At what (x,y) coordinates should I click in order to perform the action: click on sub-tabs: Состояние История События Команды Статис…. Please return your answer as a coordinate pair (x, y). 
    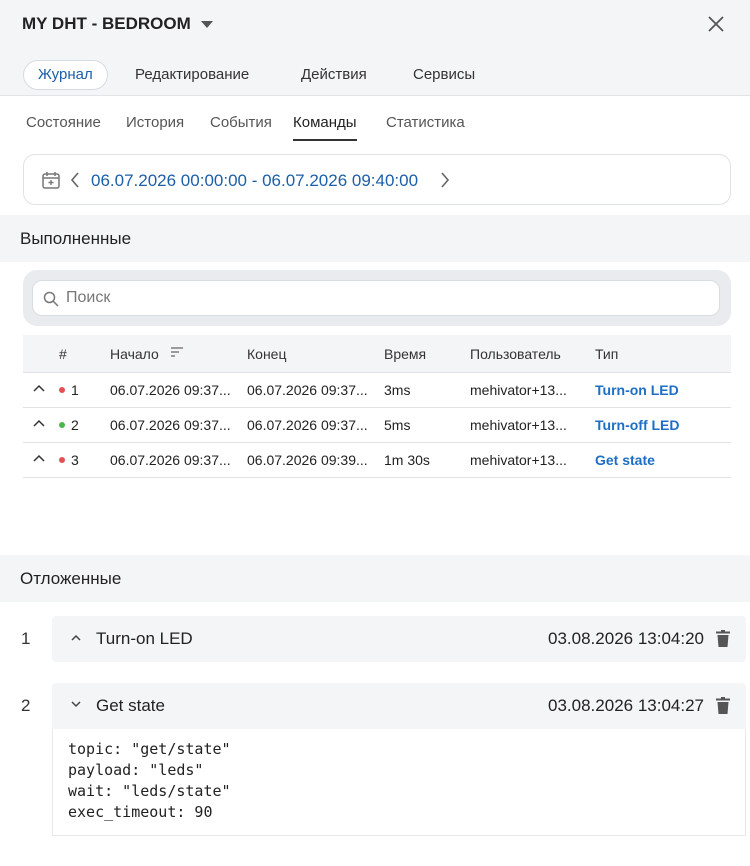
    Looking at the image, I should click on (375, 120).